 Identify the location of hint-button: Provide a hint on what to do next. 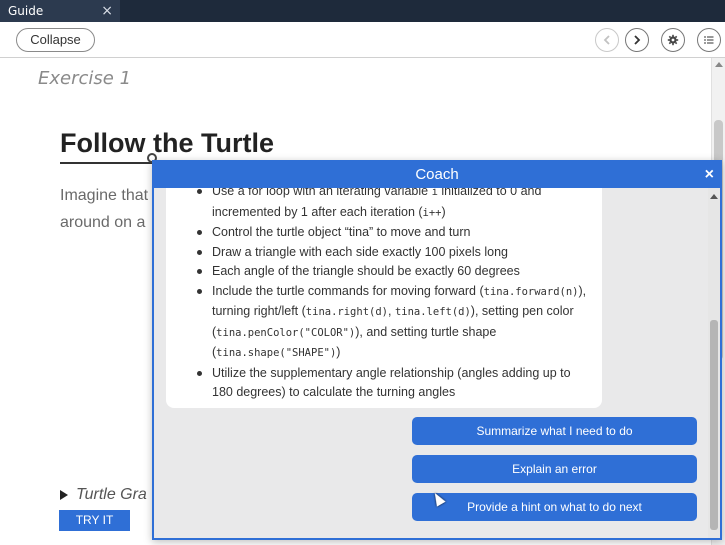
(554, 507).